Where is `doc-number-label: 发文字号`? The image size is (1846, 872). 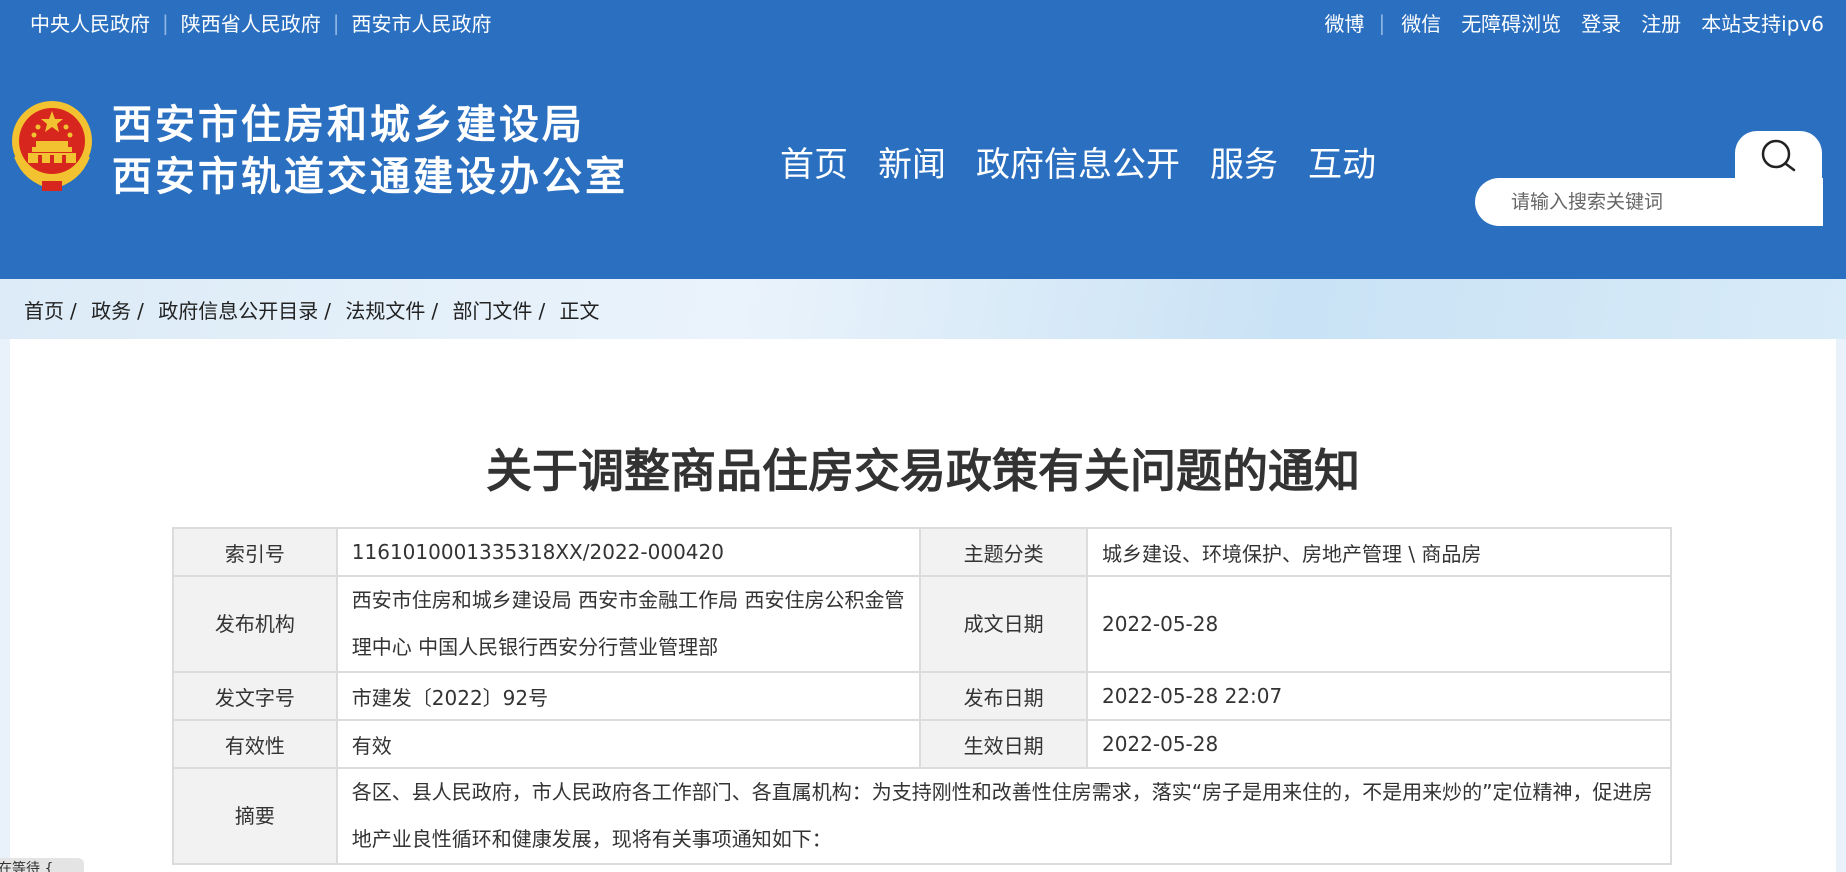
doc-number-label: 发文字号 is located at coordinates (255, 696).